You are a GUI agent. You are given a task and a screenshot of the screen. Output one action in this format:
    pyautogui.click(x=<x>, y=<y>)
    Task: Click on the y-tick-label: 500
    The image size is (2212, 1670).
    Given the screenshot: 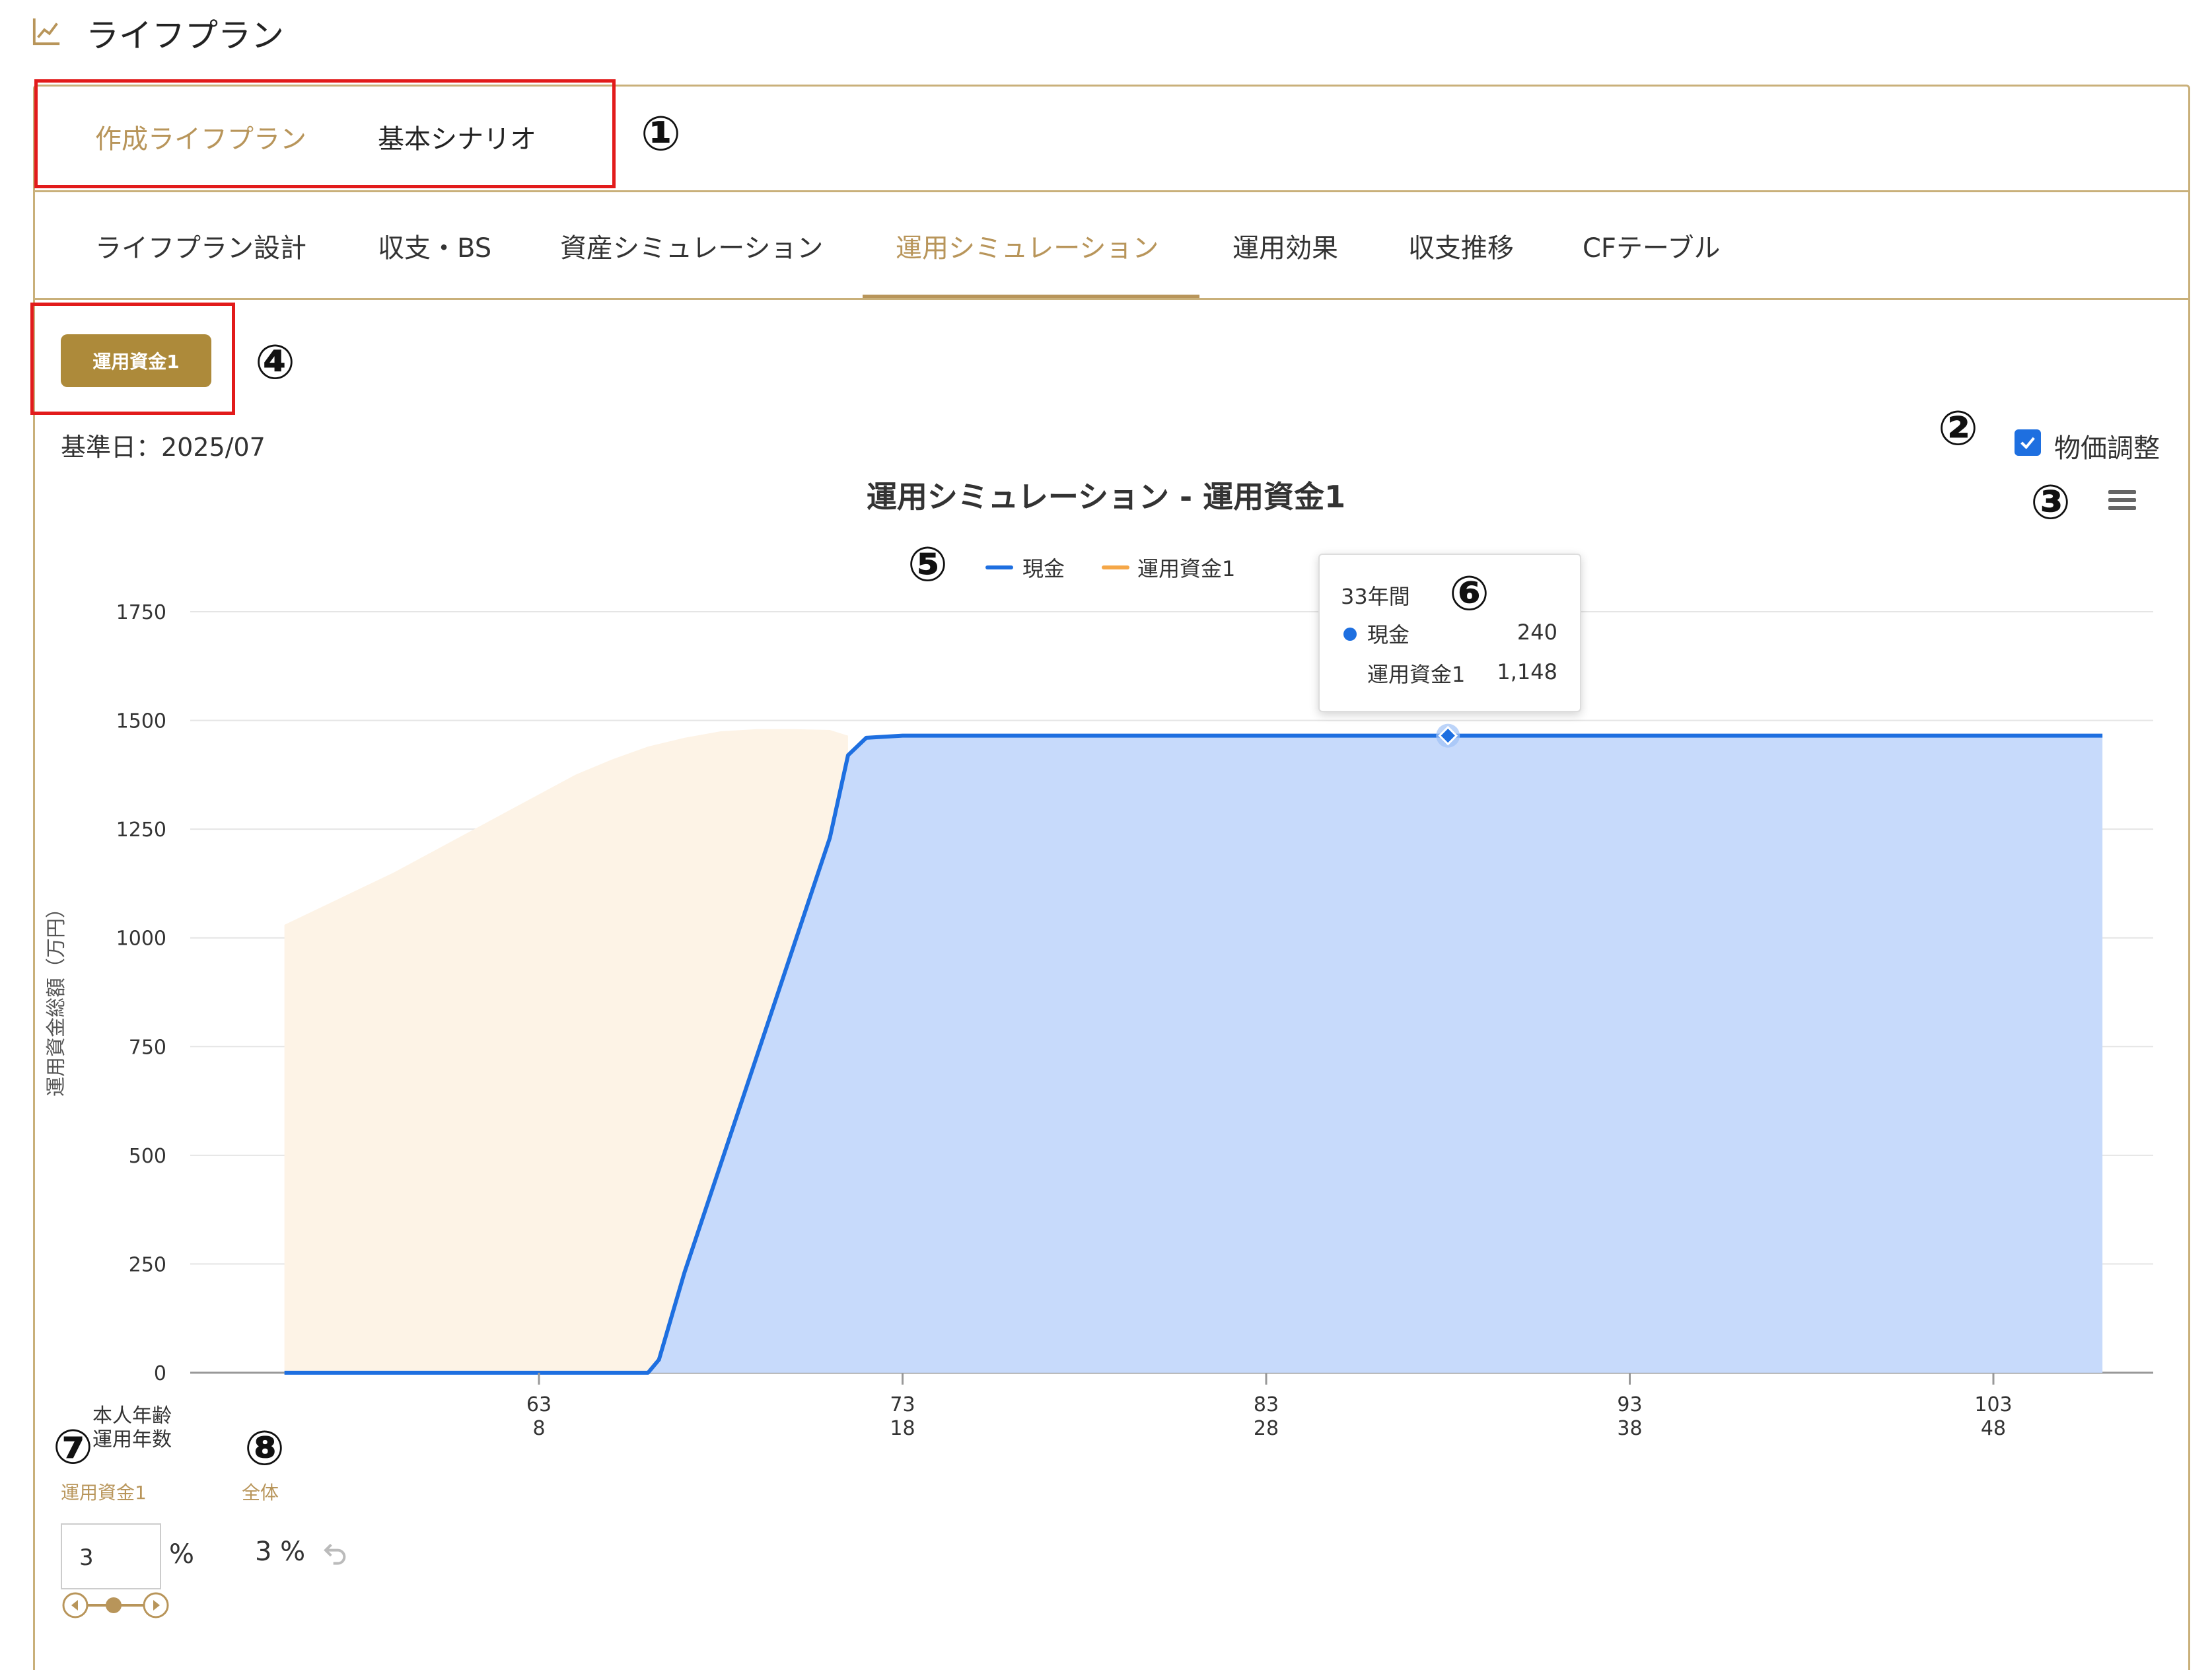 What is the action you would take?
    pyautogui.click(x=147, y=1156)
    